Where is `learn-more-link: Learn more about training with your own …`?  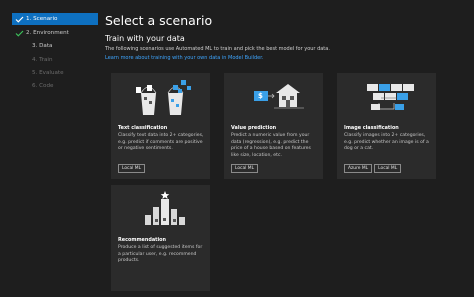
learn-more-link: Learn more about training with your own … is located at coordinates (184, 58).